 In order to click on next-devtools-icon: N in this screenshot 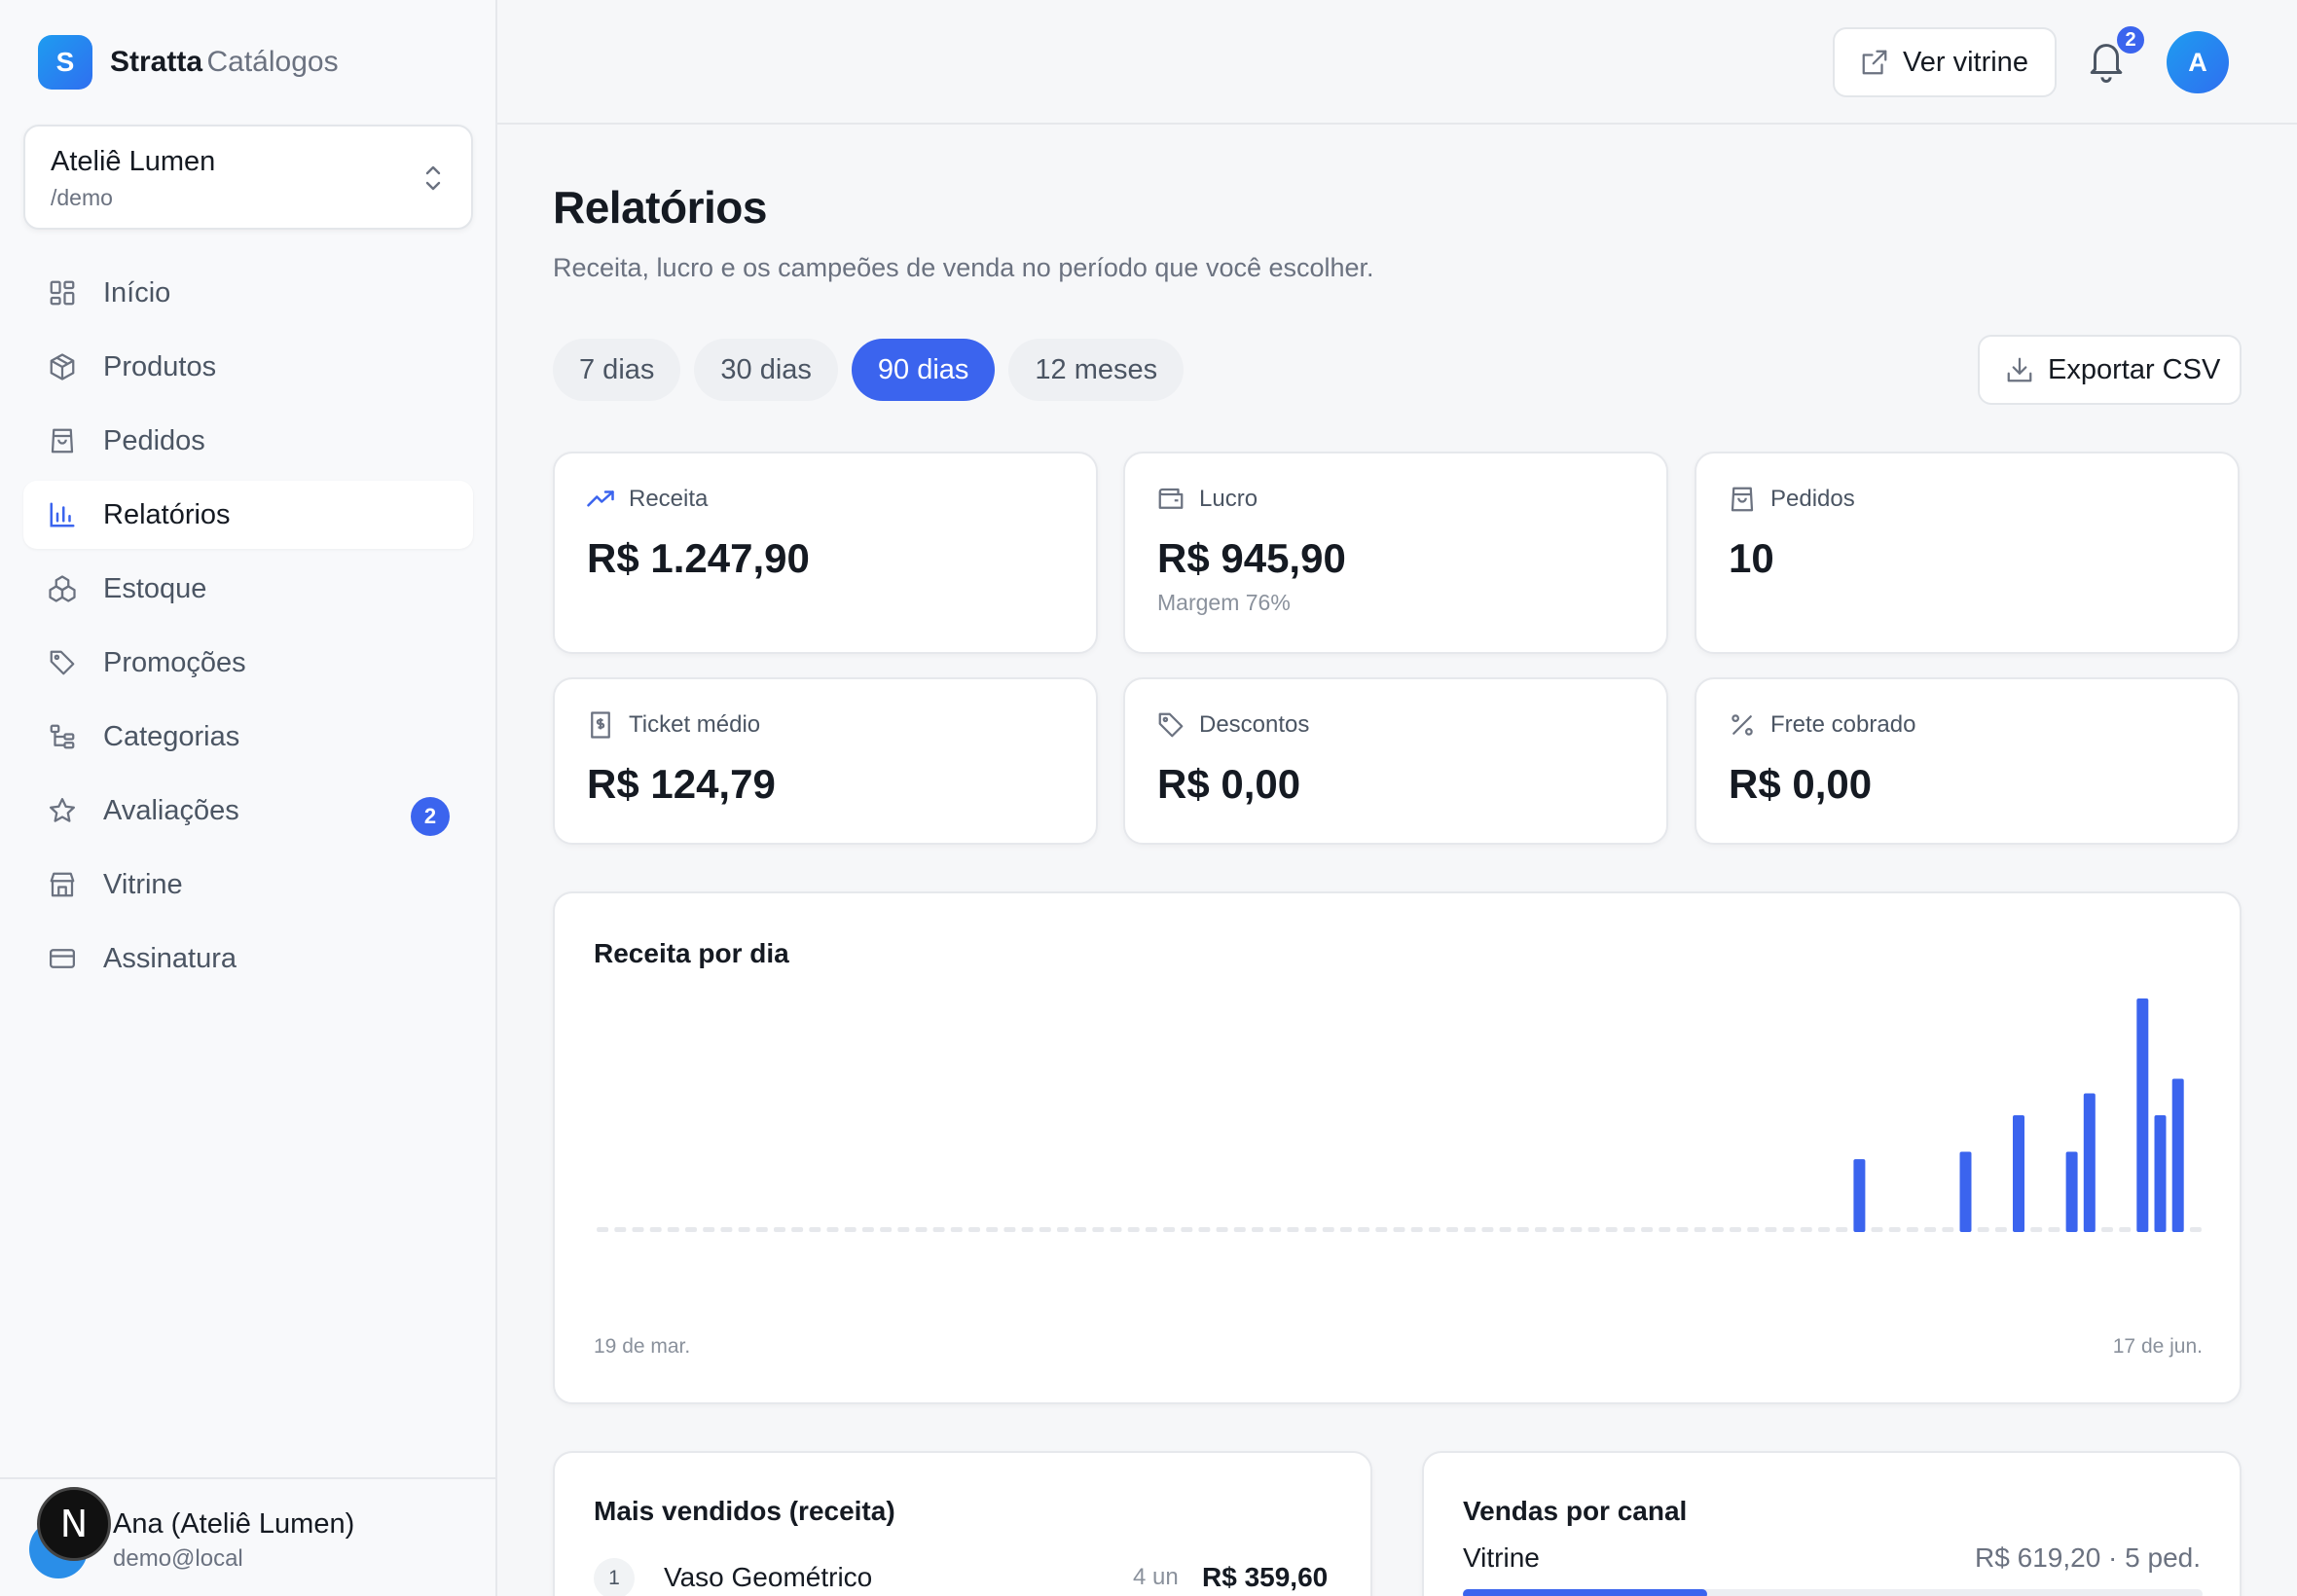, I will do `click(74, 1524)`.